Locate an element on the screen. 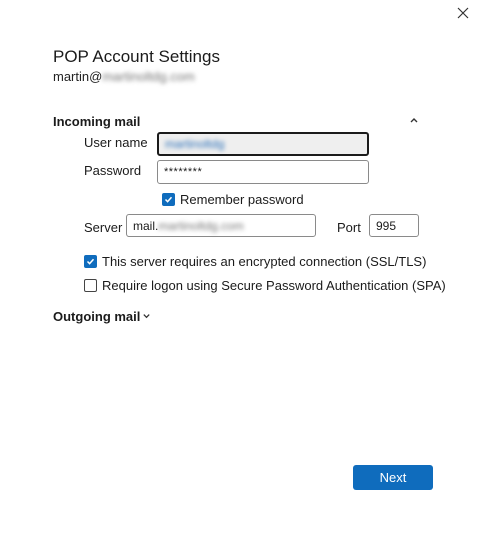 The height and width of the screenshot is (547, 485). close-icon is located at coordinates (463, 15).